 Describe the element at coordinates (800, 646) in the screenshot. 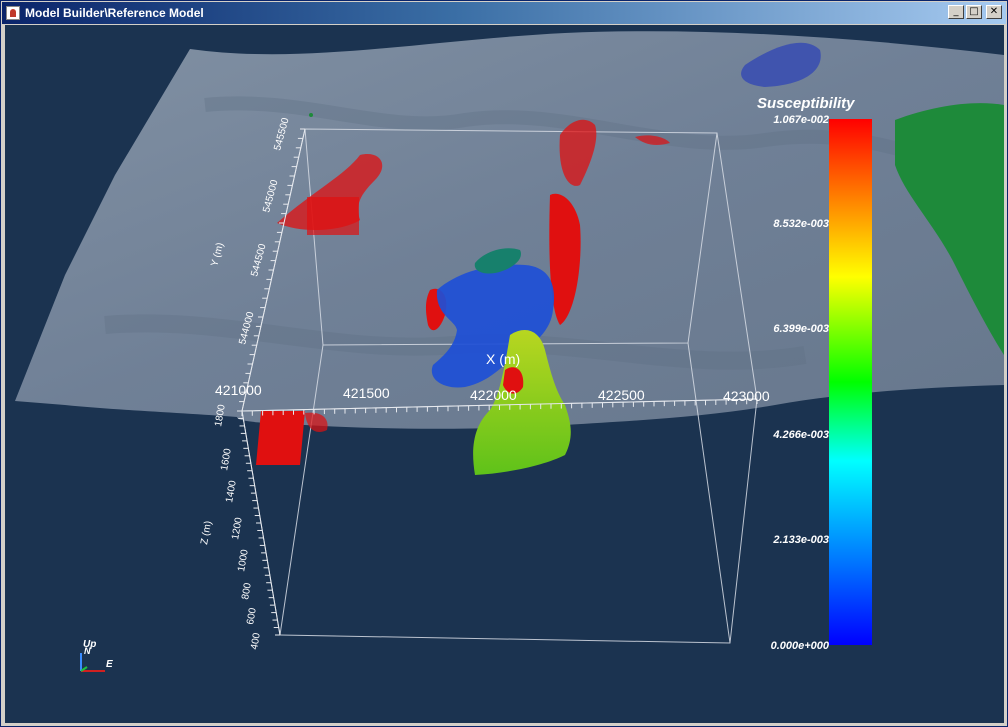

I see `colorbar-label: 0.000e+000` at that location.